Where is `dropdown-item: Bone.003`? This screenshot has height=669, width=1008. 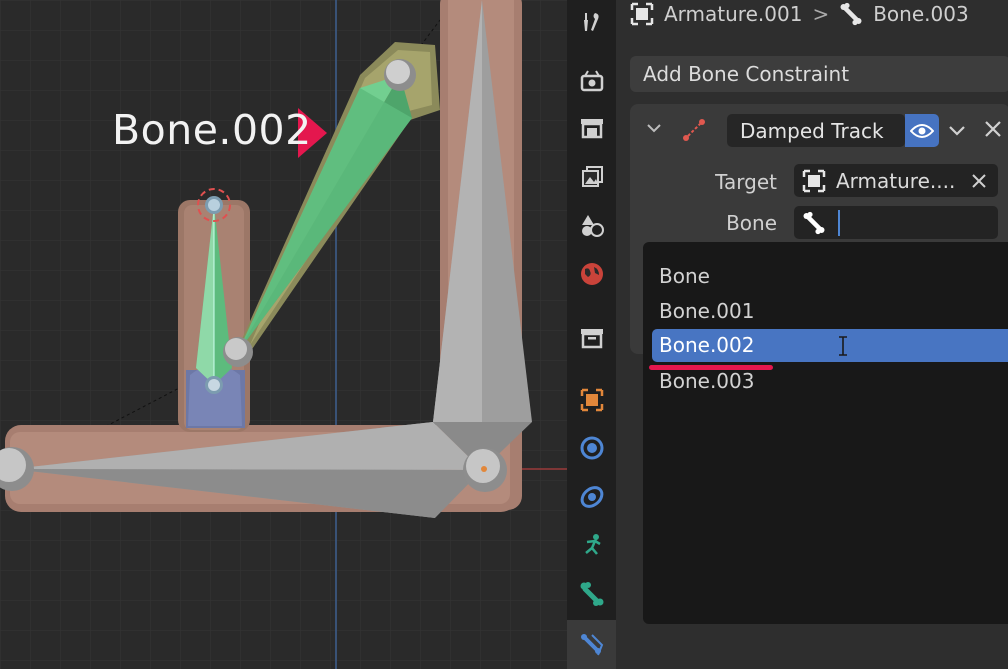 dropdown-item: Bone.003 is located at coordinates (706, 381).